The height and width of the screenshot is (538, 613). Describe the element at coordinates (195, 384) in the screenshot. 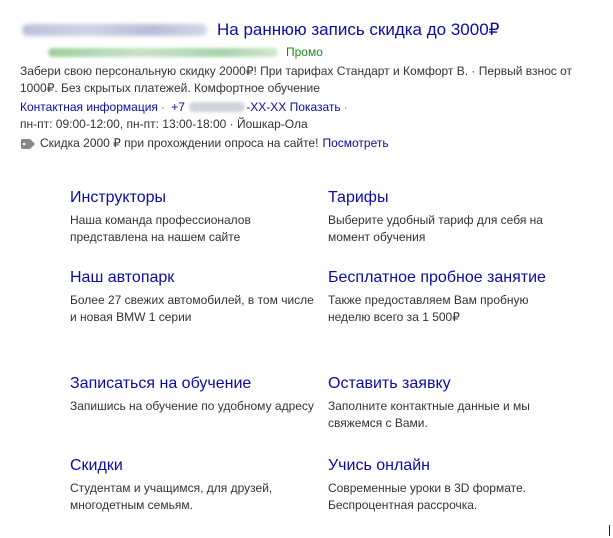

I see `sitelink-title: Записаться на обучение` at that location.